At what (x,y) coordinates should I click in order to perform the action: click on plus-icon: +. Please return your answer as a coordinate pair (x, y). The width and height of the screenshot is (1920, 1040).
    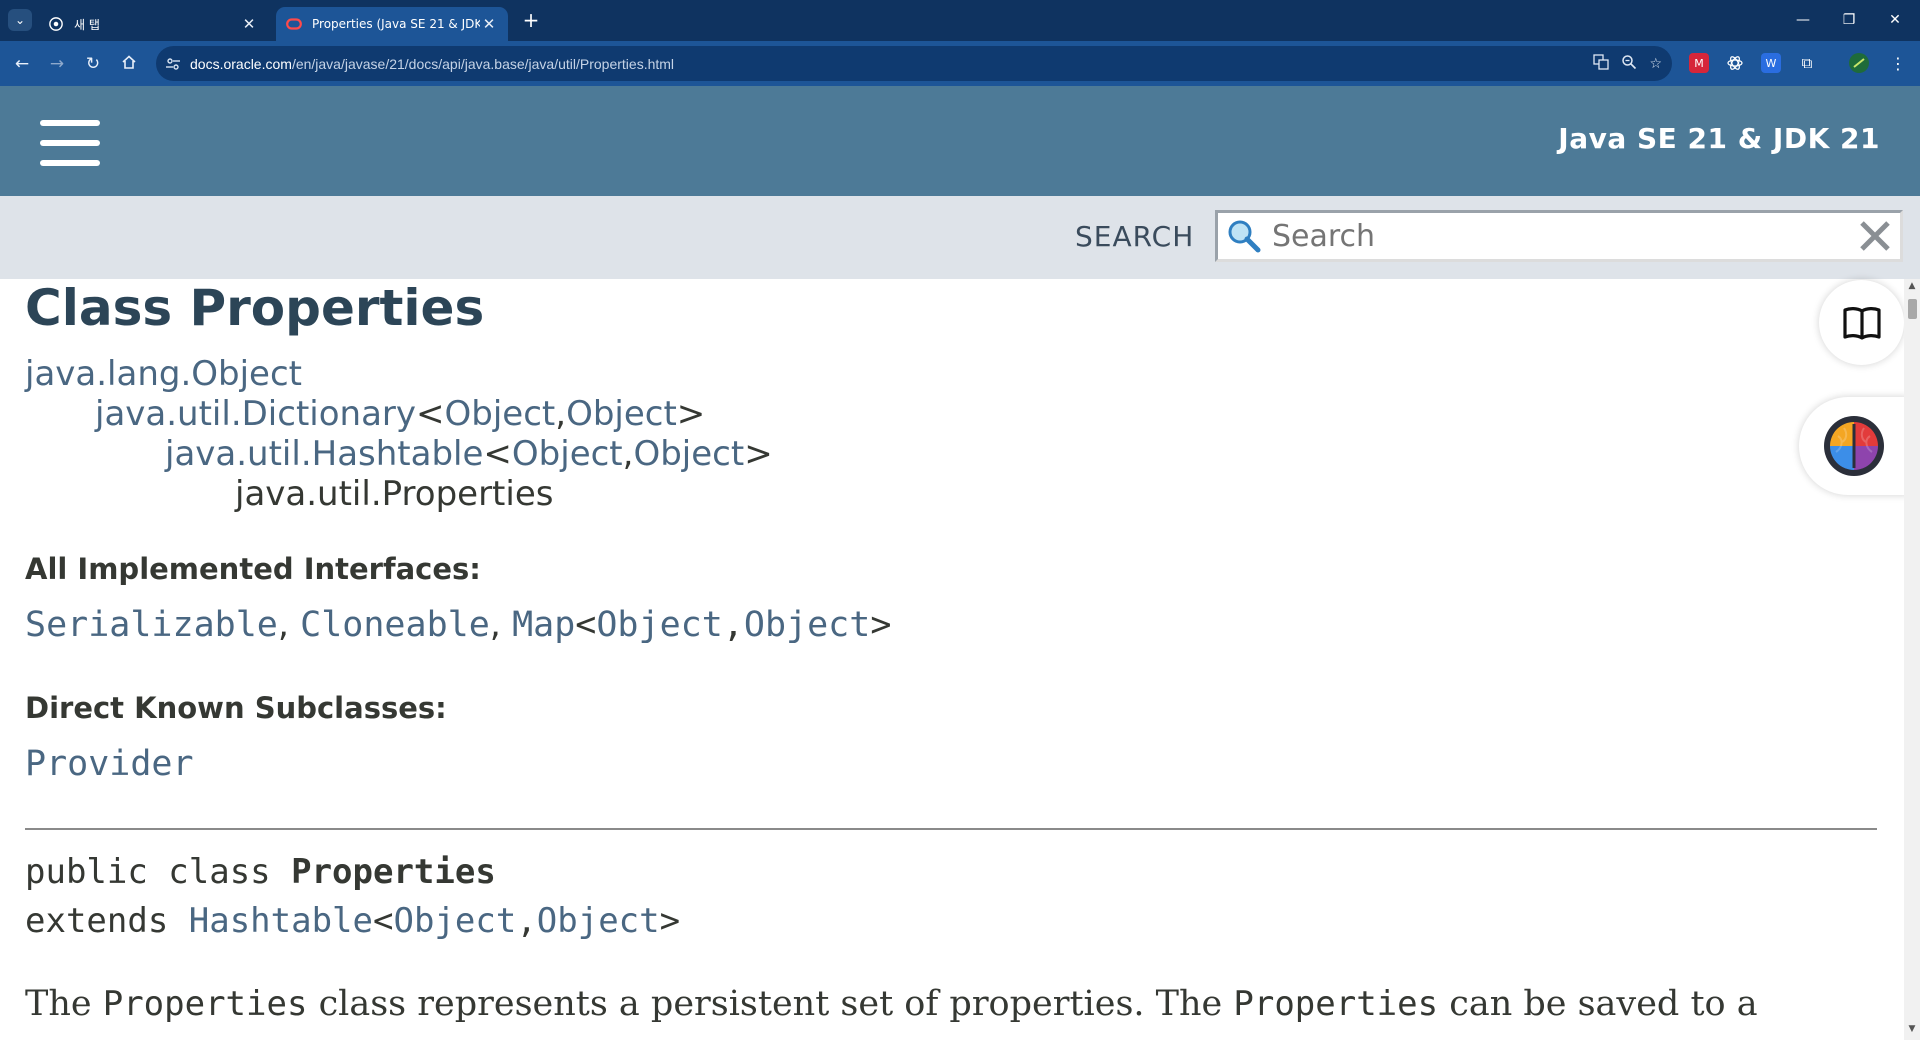
    Looking at the image, I should click on (531, 20).